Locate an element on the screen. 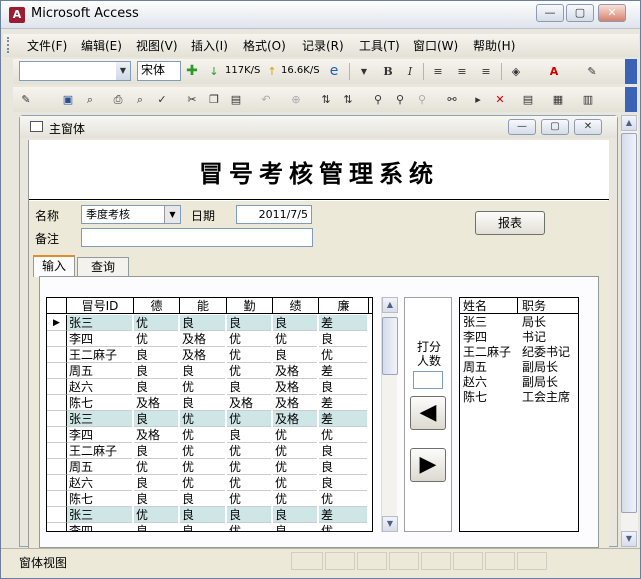 The image size is (641, 579). table-row: 陈七 及格良及格 及格差 is located at coordinates (209, 403).